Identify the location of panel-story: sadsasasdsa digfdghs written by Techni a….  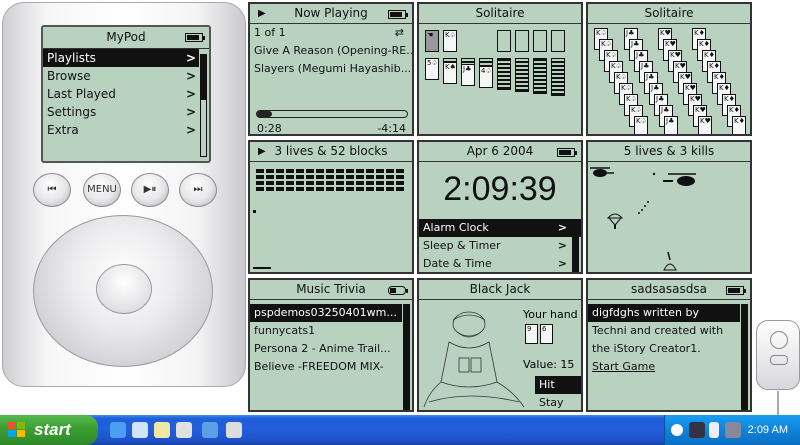
(669, 345).